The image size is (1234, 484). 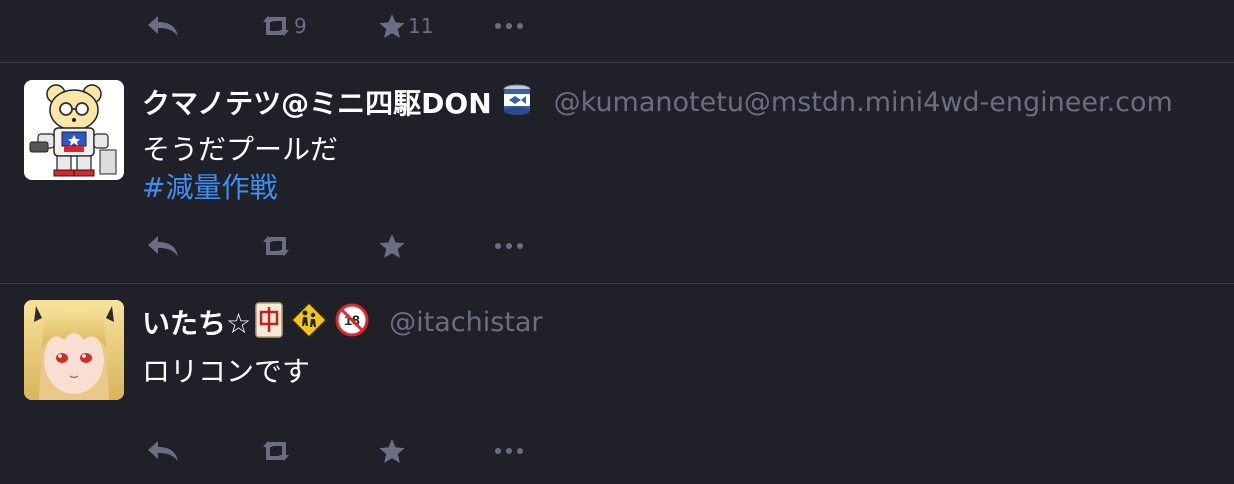 I want to click on favourite-count: 11, so click(x=421, y=26).